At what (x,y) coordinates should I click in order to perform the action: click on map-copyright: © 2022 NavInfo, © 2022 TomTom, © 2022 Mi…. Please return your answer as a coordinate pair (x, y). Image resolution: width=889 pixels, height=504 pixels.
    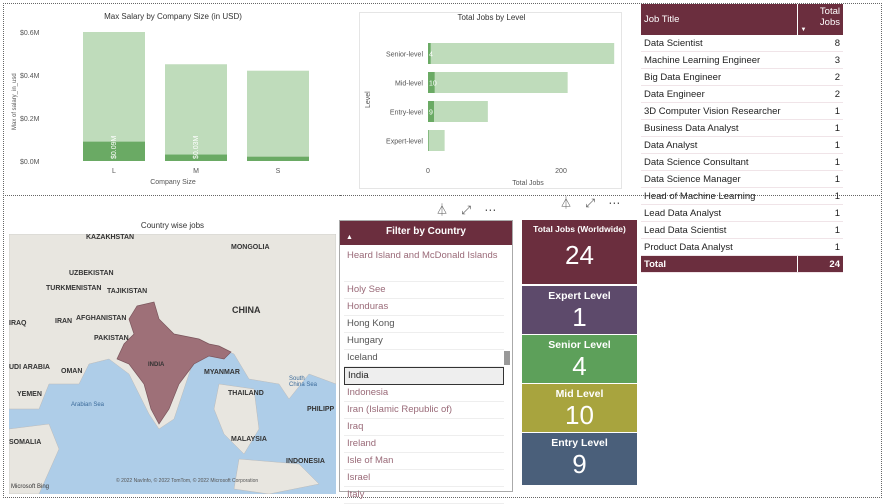
    Looking at the image, I should click on (187, 481).